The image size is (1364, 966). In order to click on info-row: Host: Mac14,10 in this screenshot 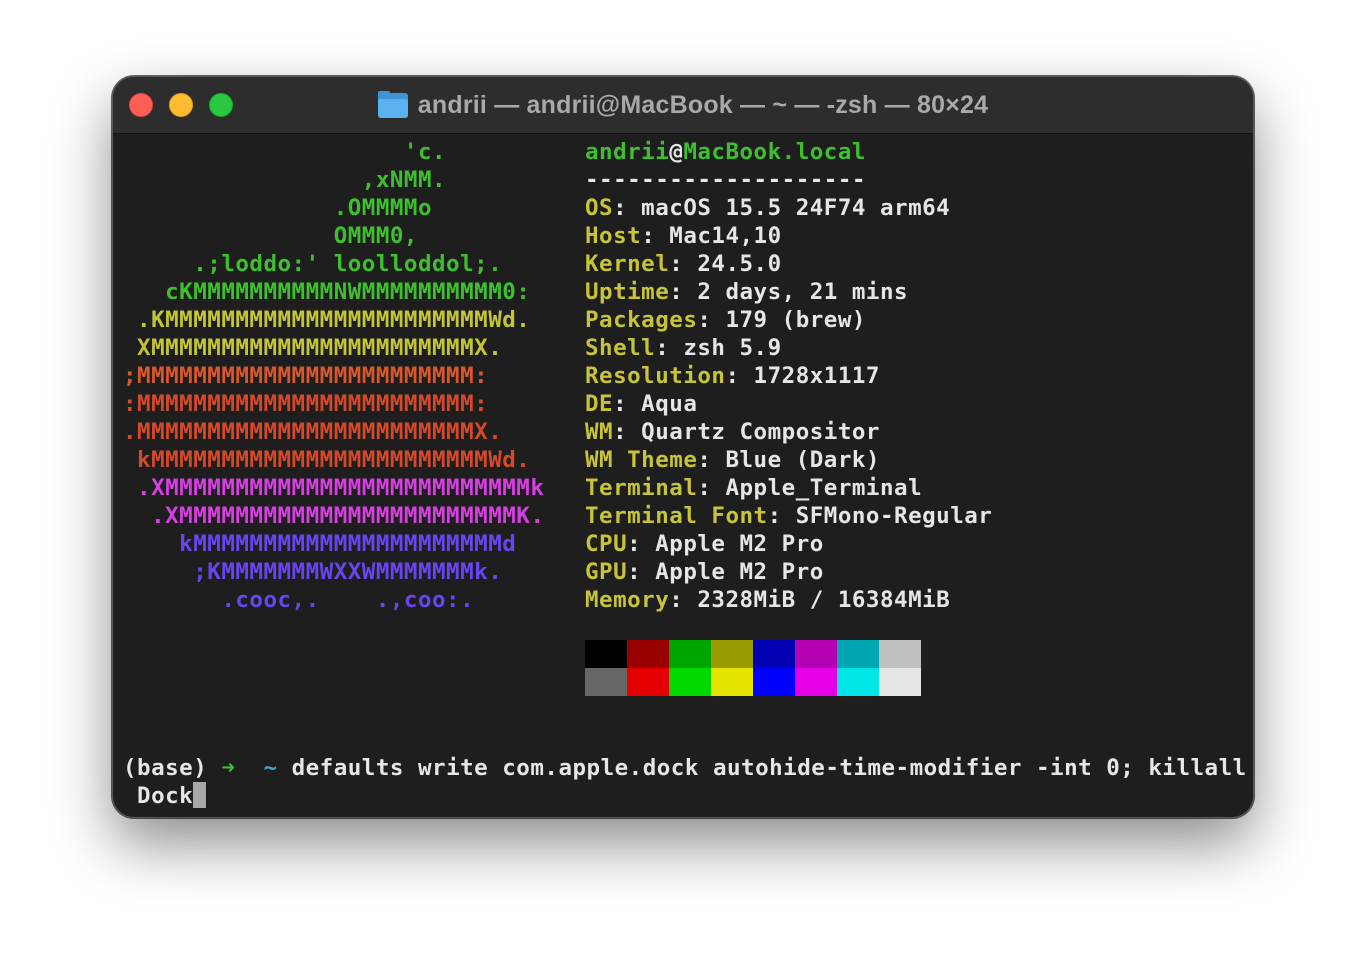, I will do `click(683, 236)`.